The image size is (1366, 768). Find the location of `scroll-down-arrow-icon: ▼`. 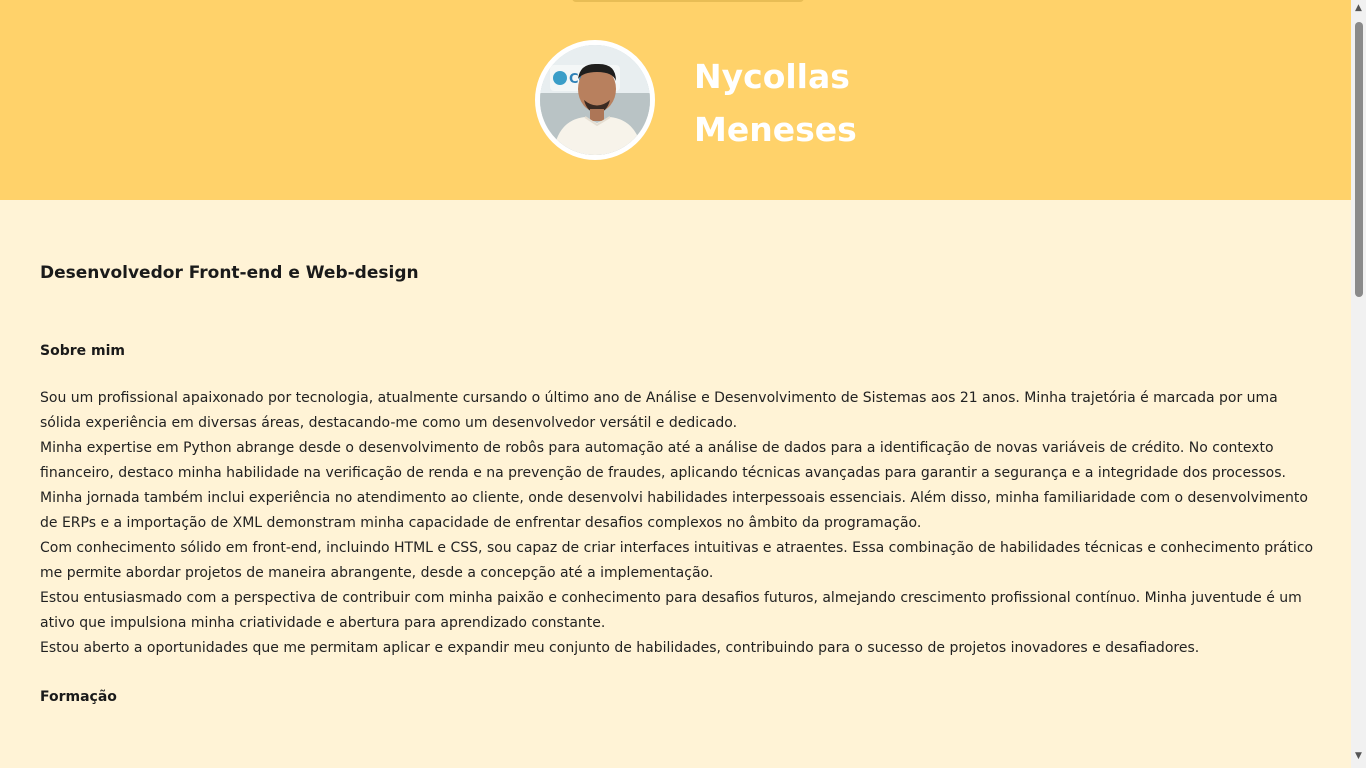

scroll-down-arrow-icon: ▼ is located at coordinates (1358, 756).